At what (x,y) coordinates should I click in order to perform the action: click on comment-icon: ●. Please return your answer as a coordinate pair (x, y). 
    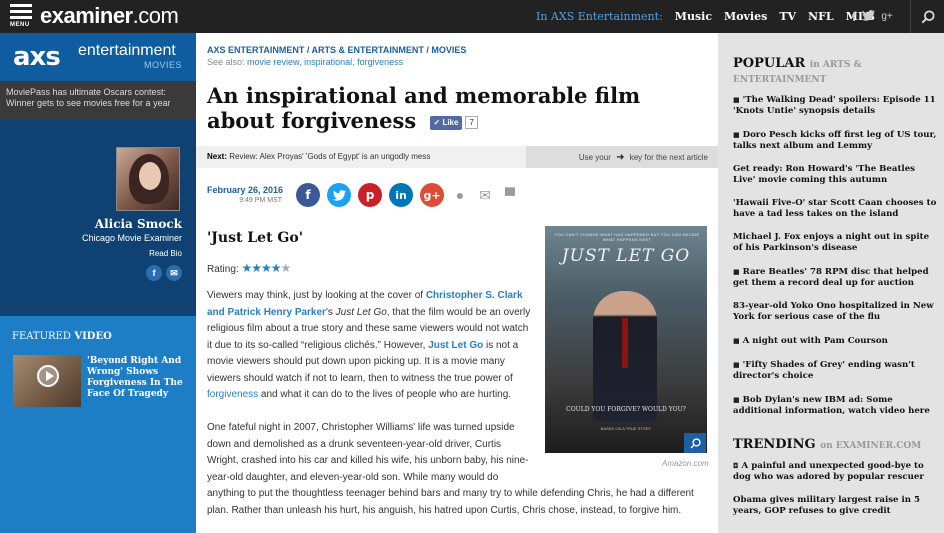
    Looking at the image, I should click on (460, 195).